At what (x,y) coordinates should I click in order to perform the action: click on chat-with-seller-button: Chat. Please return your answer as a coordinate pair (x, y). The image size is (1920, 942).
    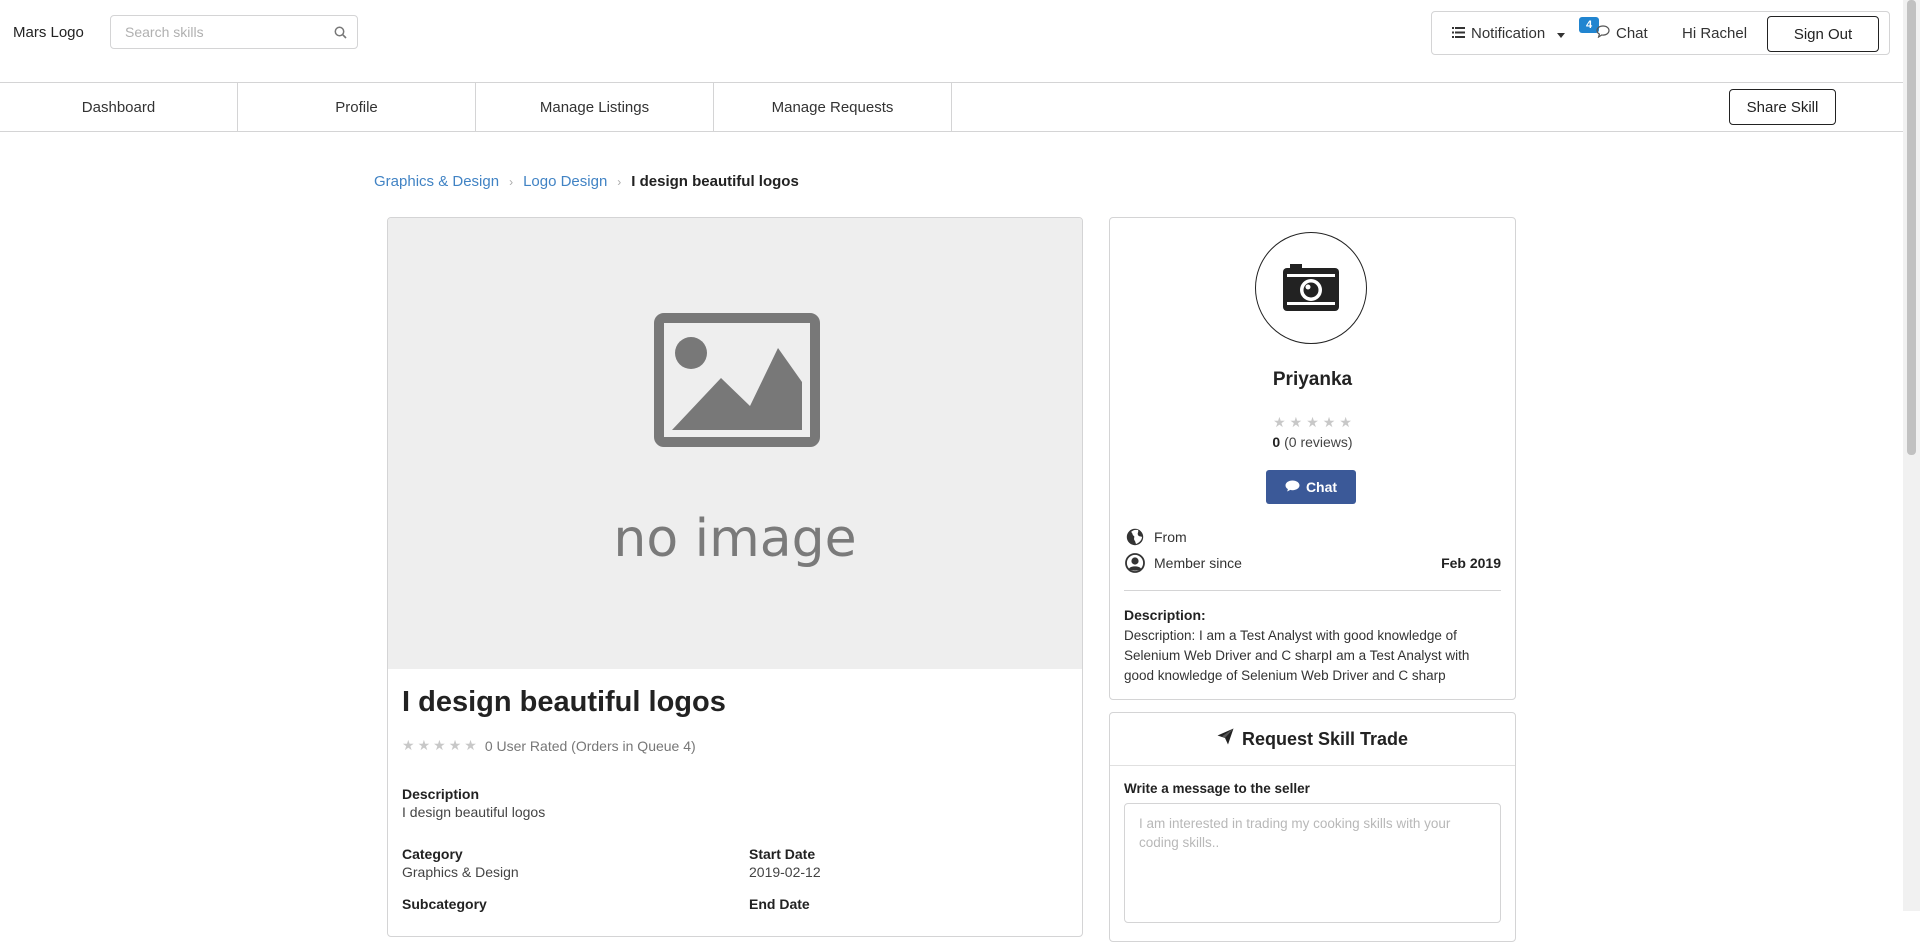
    Looking at the image, I should click on (1311, 487).